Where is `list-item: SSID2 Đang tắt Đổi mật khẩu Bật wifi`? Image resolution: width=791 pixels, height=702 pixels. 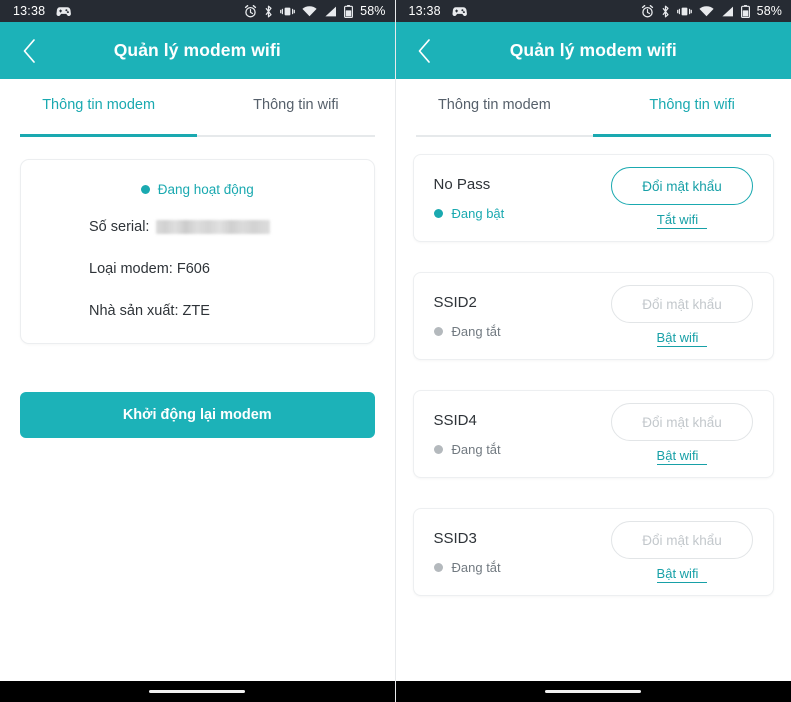
list-item: SSID2 Đang tắt Đổi mật khẩu Bật wifi is located at coordinates (593, 316).